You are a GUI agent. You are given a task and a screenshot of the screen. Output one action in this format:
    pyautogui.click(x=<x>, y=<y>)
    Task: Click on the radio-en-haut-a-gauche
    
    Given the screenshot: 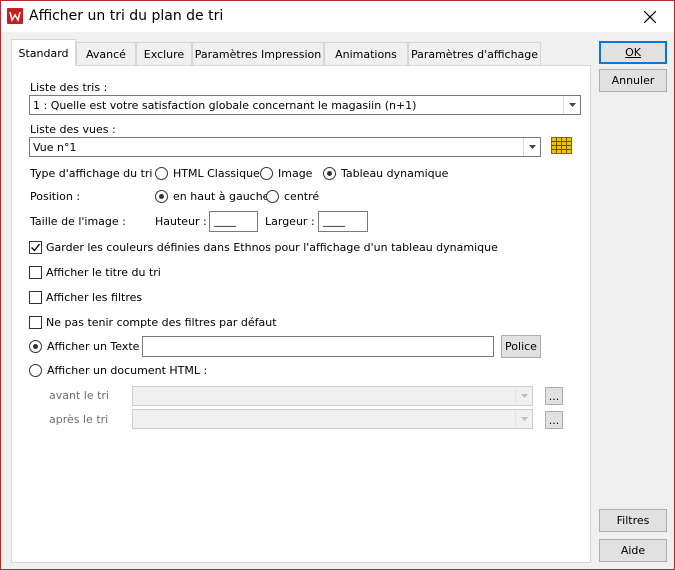 What is the action you would take?
    pyautogui.click(x=161, y=196)
    